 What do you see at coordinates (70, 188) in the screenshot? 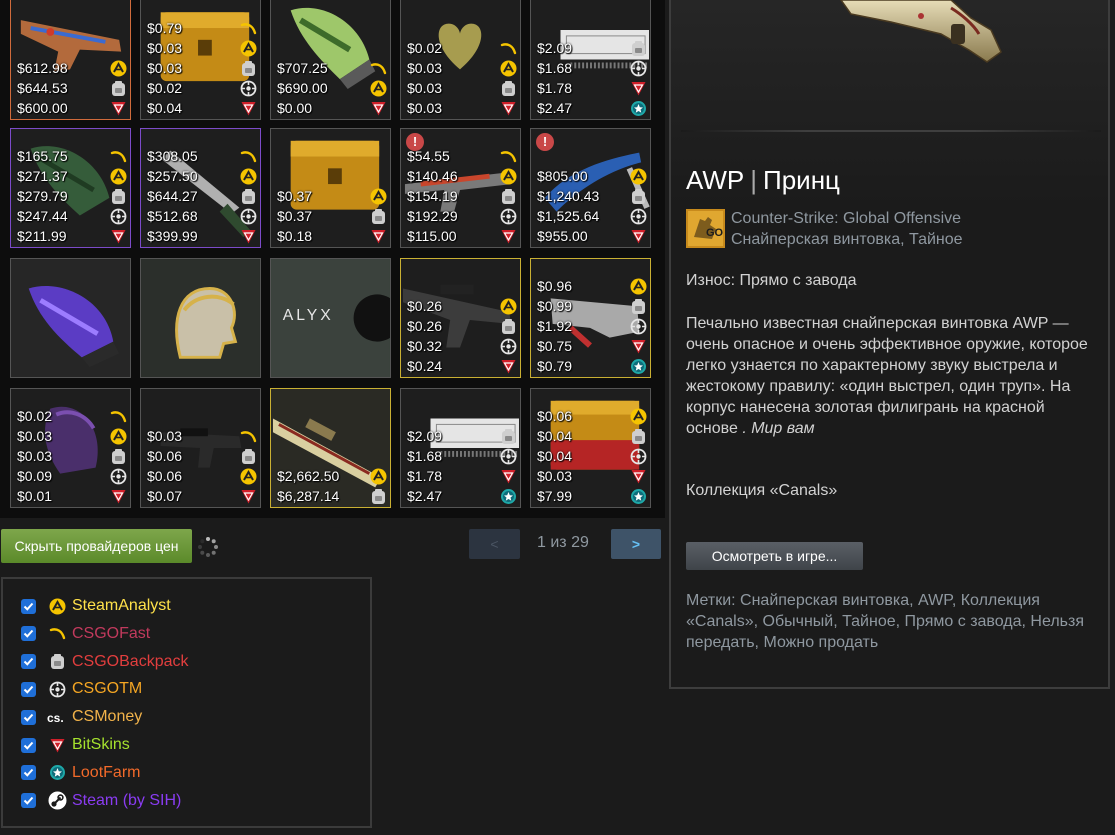
I see `inventory-item-gloves-dark-green: $165.75 $271.37 $279.79 $247.44 $211.99` at bounding box center [70, 188].